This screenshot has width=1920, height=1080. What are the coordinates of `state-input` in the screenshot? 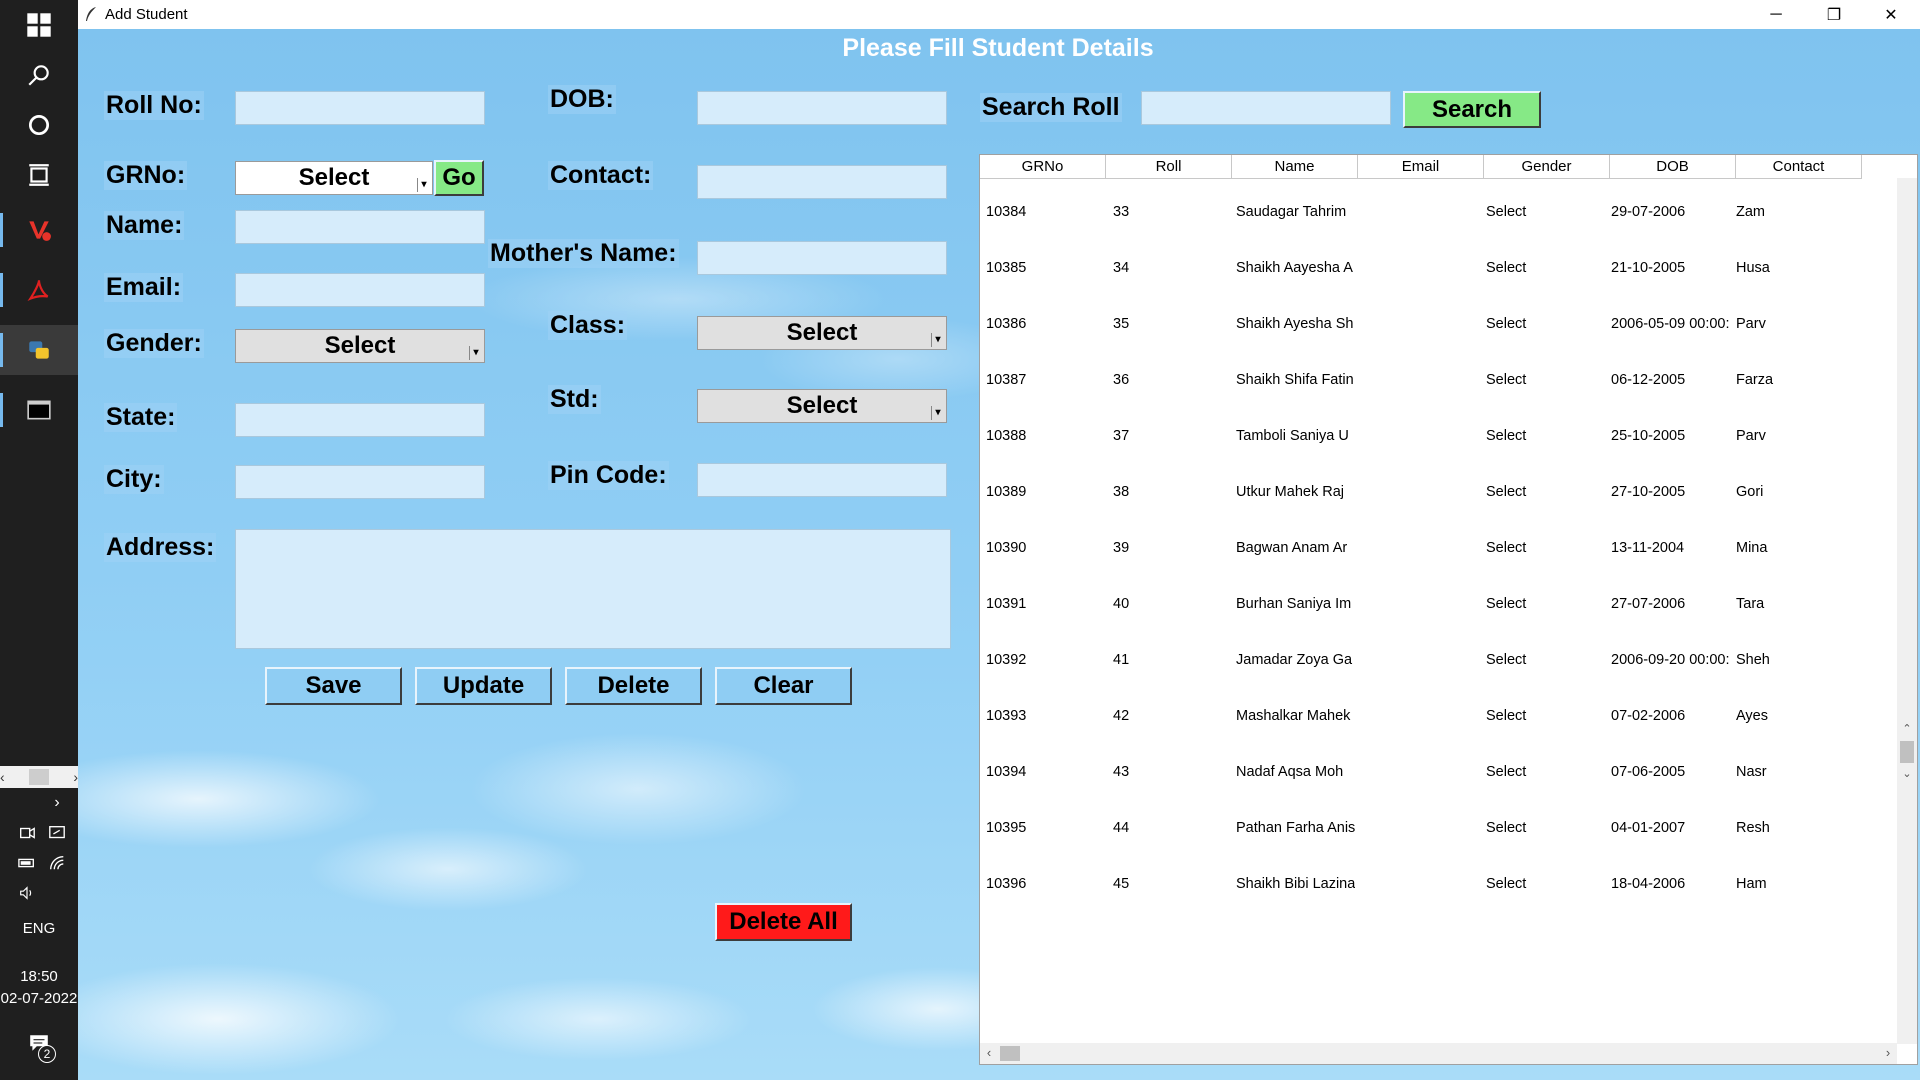 It's located at (360, 420).